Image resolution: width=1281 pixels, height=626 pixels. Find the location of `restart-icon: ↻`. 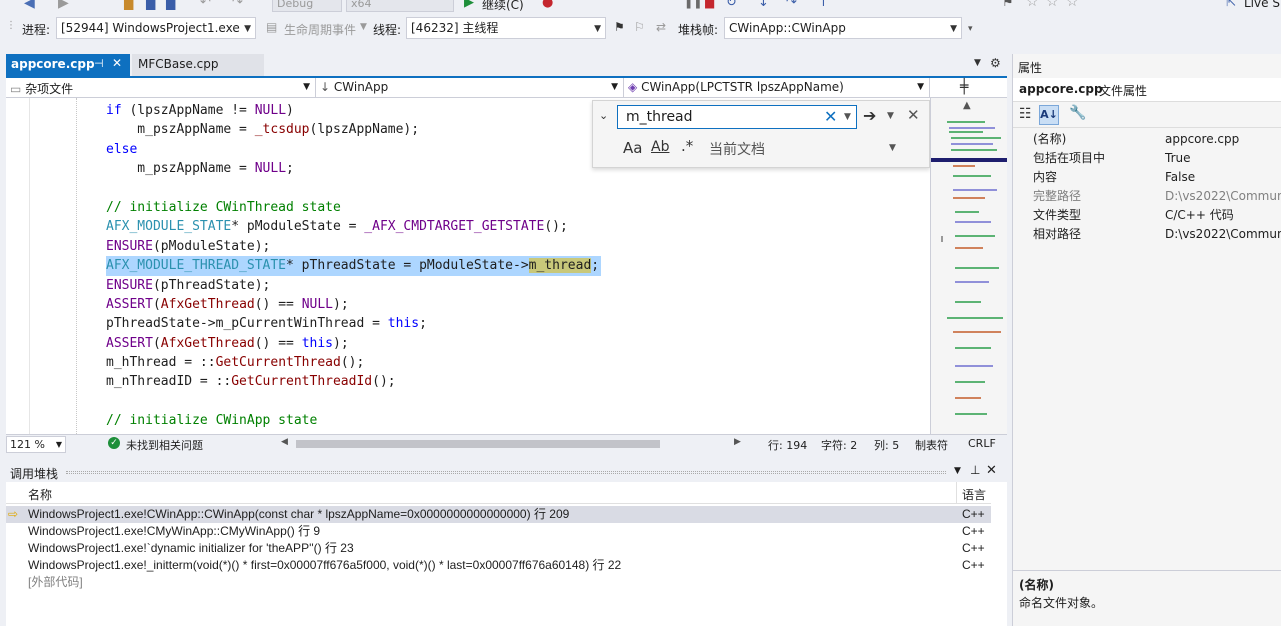

restart-icon: ↻ is located at coordinates (731, 5).